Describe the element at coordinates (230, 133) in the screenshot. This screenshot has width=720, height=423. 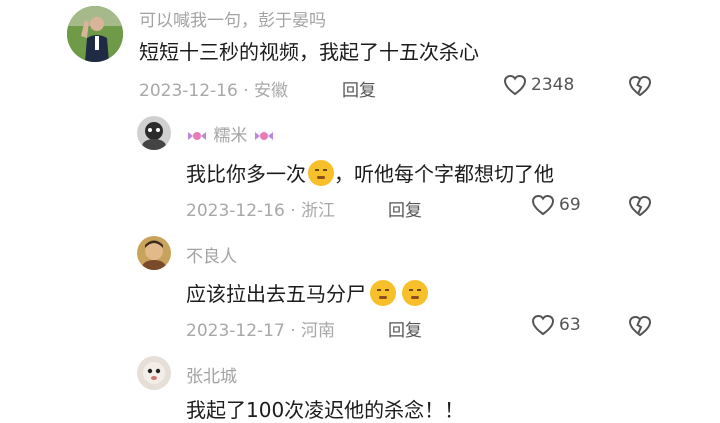
I see `comment-username: 糯米` at that location.